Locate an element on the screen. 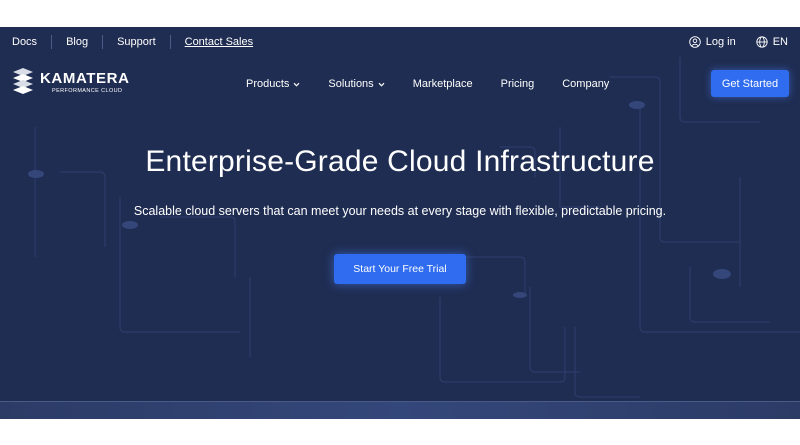 The height and width of the screenshot is (445, 800). nav-item-marketplace: Marketplace is located at coordinates (443, 84).